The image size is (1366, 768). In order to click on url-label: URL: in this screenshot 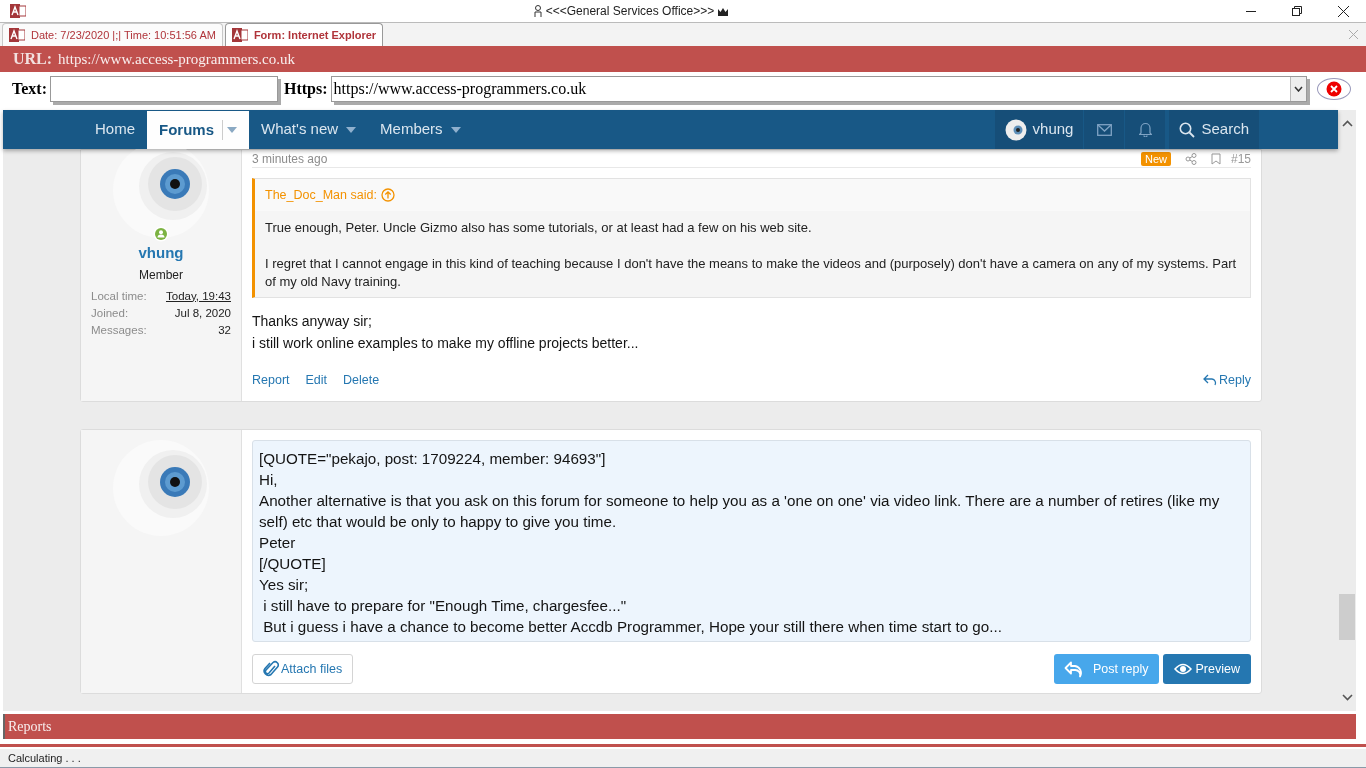, I will do `click(33, 59)`.